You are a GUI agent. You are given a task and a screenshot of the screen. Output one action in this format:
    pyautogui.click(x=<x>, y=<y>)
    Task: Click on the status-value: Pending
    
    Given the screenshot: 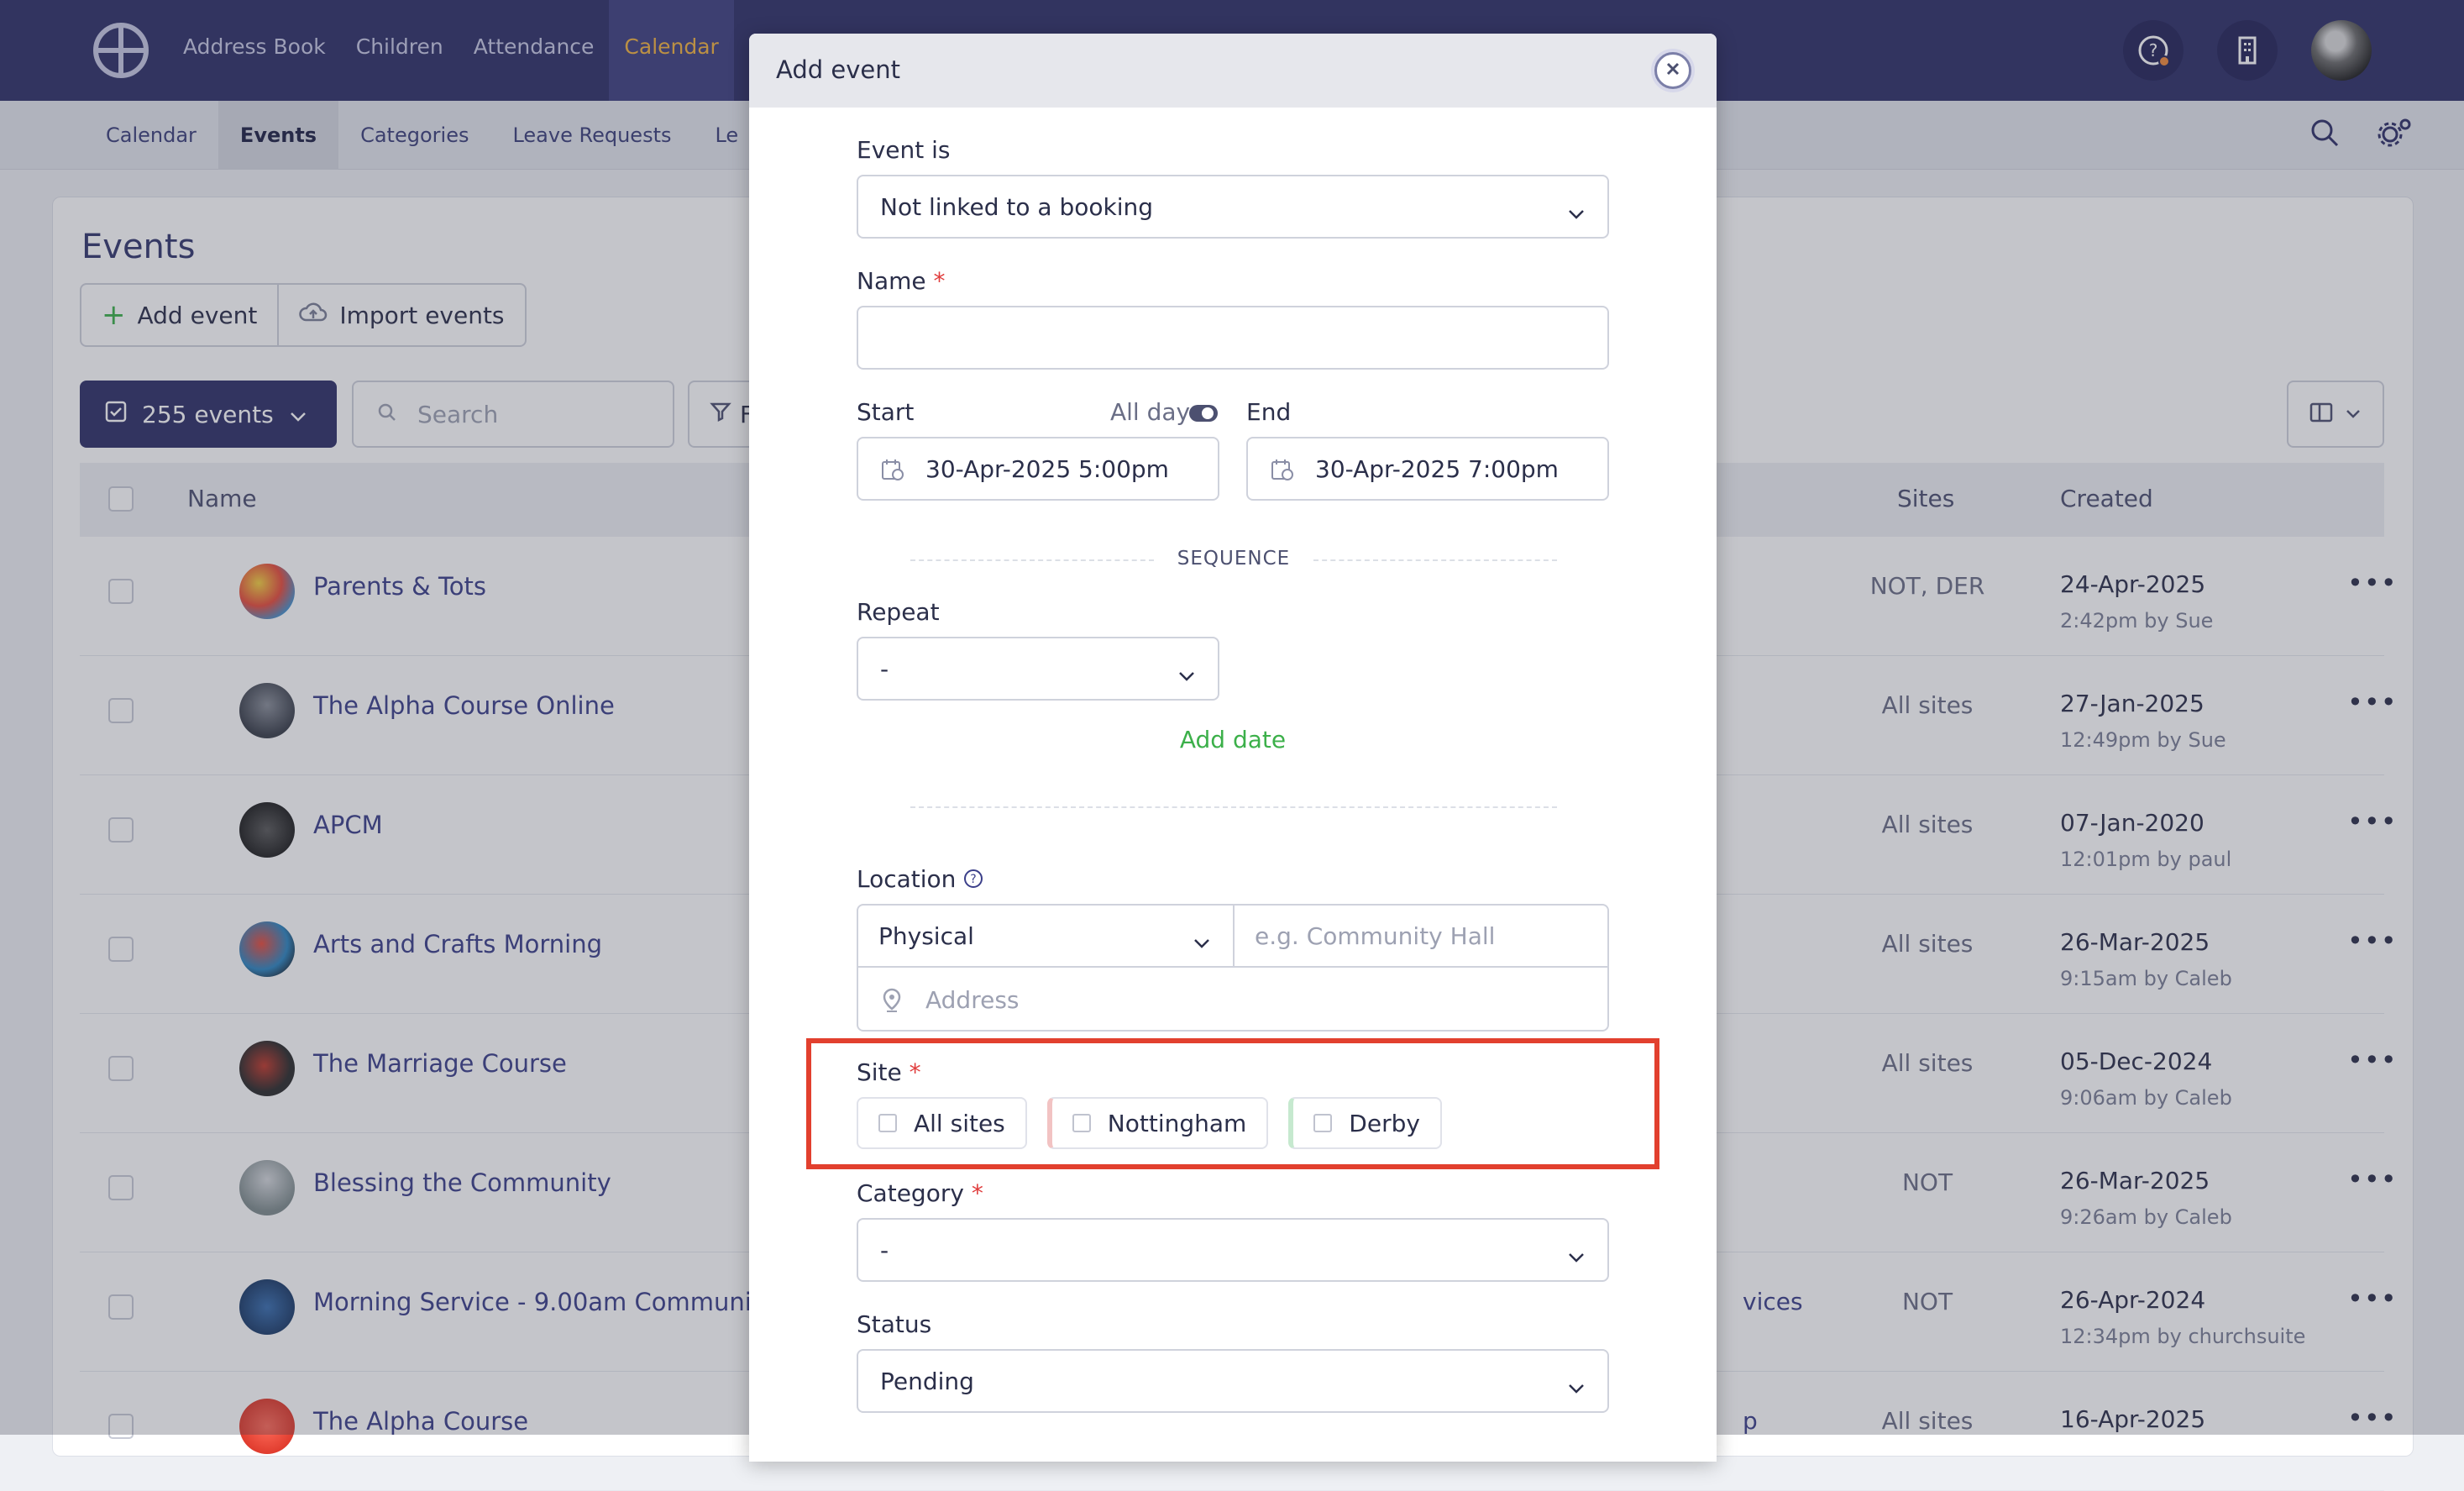 What is the action you would take?
    pyautogui.click(x=927, y=1381)
    